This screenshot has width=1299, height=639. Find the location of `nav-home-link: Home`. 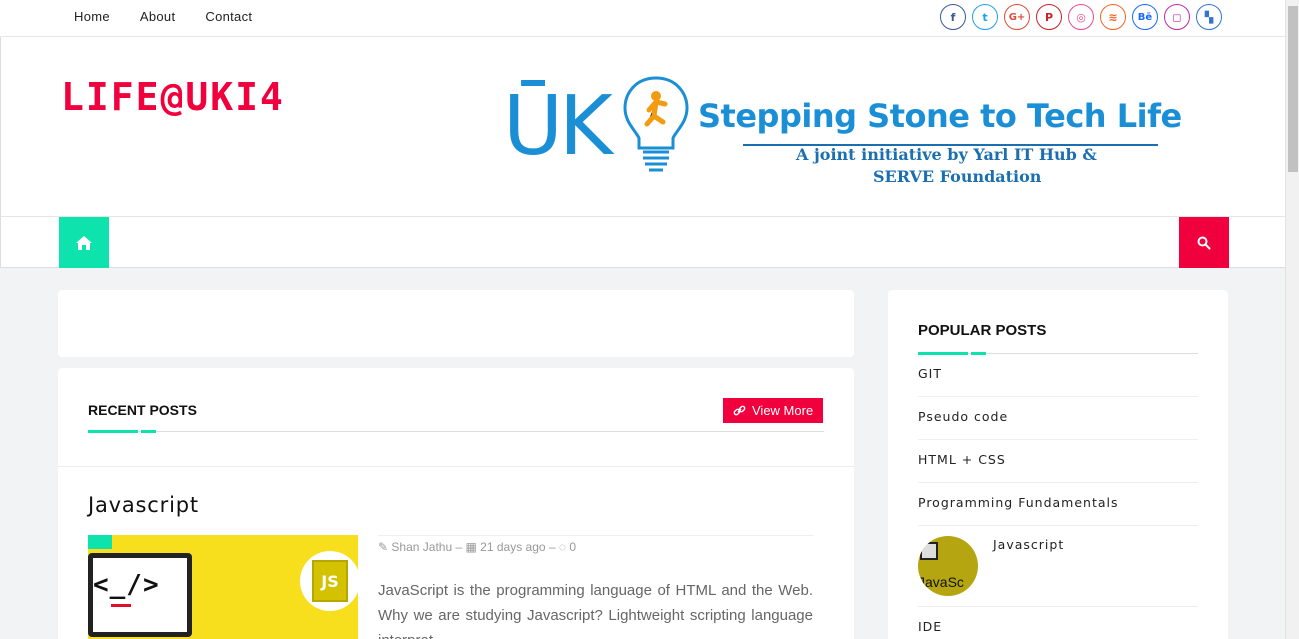

nav-home-link: Home is located at coordinates (92, 16).